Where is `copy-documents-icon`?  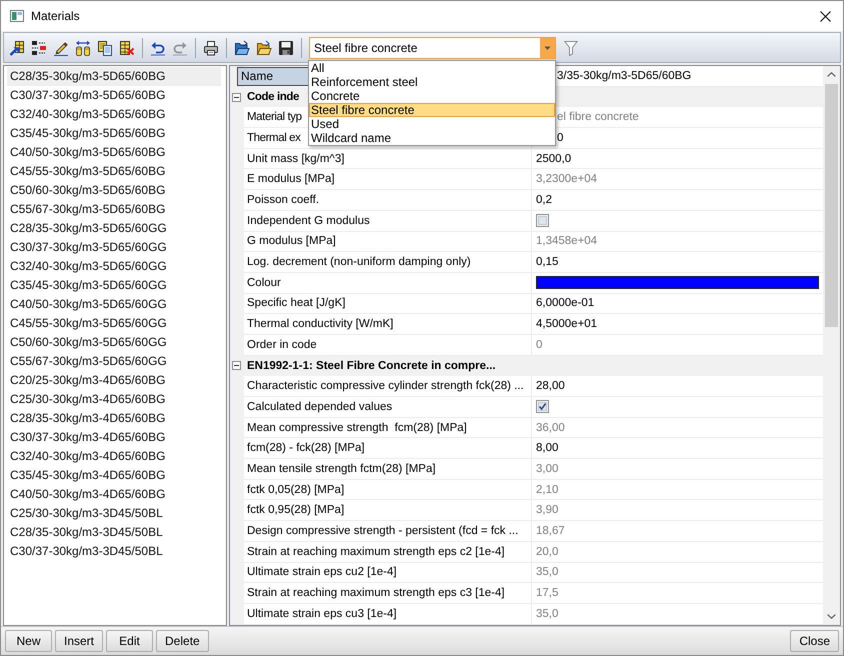
copy-documents-icon is located at coordinates (105, 48).